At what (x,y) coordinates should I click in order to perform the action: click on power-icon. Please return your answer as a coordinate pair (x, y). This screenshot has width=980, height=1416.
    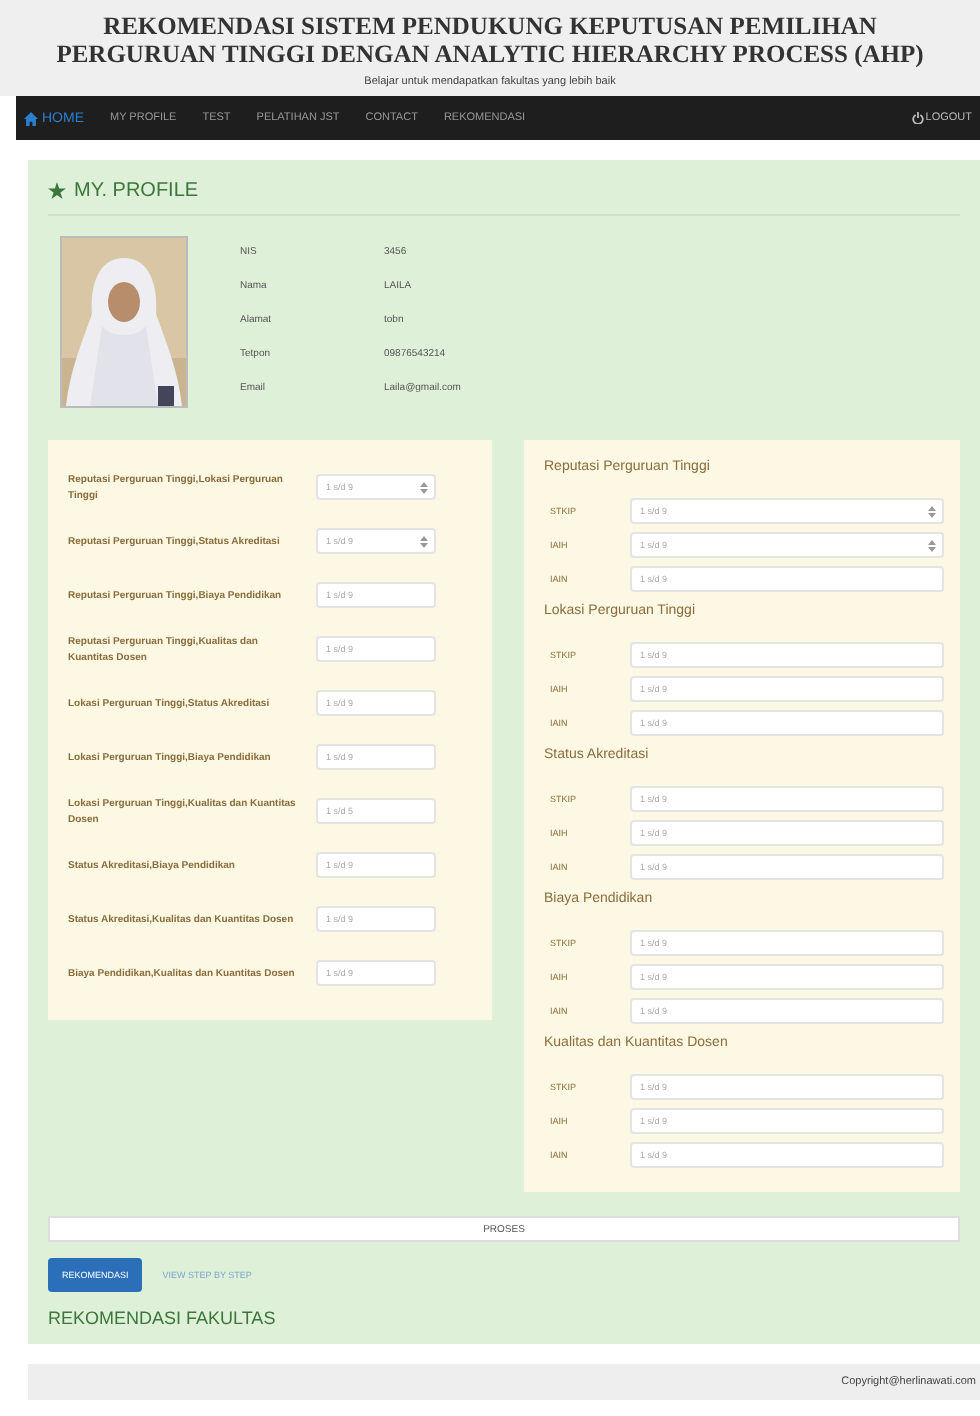
    Looking at the image, I should click on (917, 118).